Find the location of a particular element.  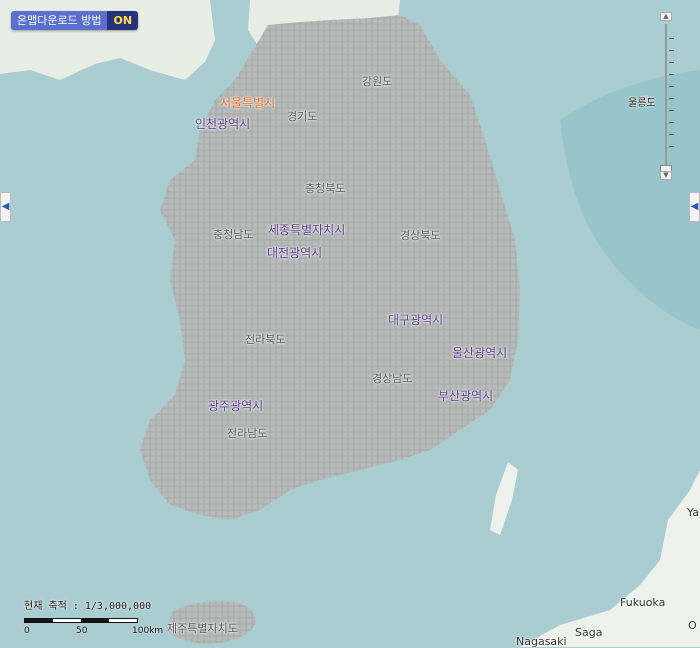

scale-tick-100: 100km is located at coordinates (148, 631).